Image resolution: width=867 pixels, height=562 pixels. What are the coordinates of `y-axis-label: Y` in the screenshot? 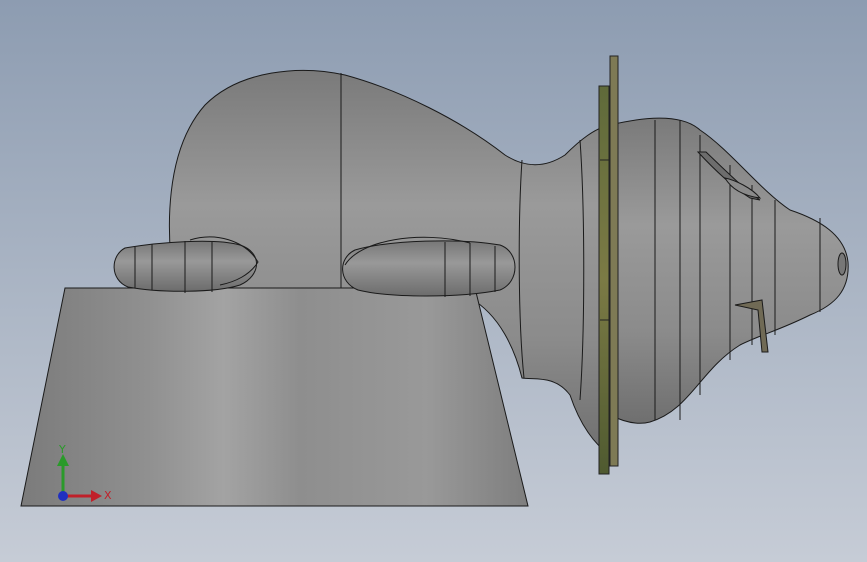 It's located at (62, 449).